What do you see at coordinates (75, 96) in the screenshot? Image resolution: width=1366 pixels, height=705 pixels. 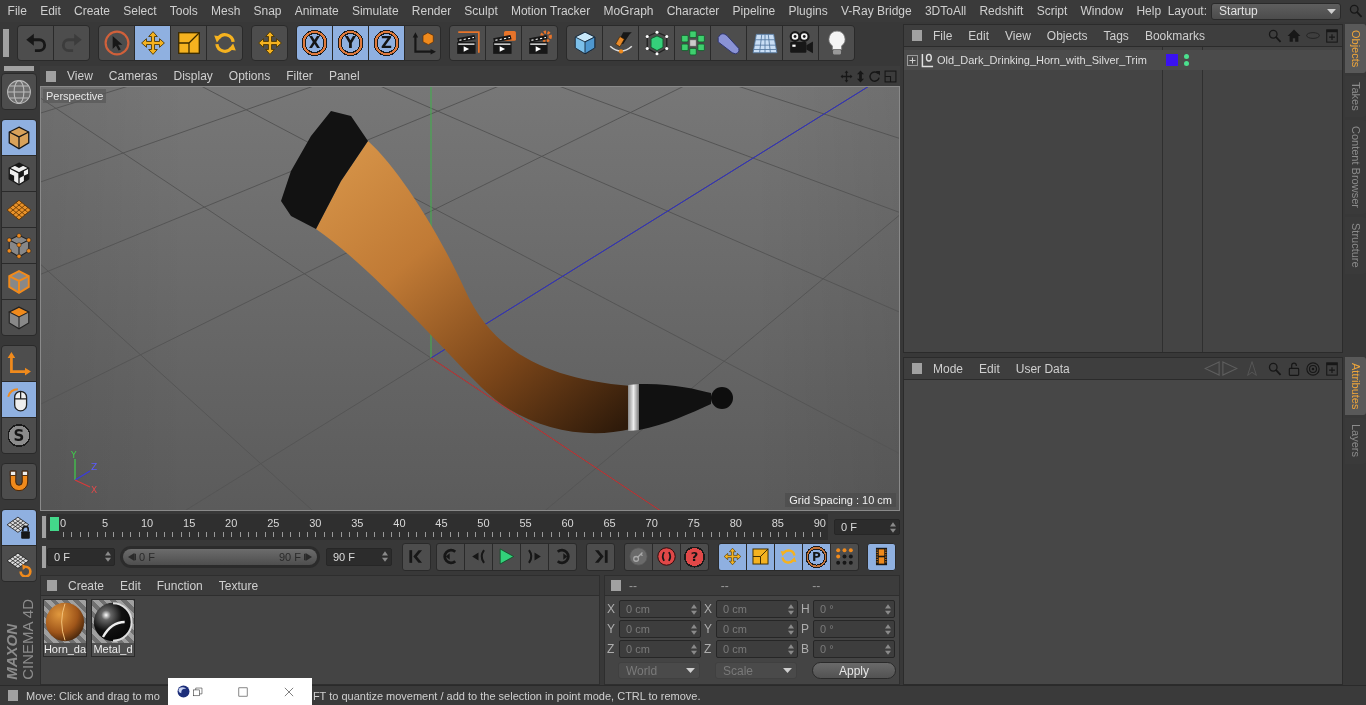 I see `camera-label: Perspective` at bounding box center [75, 96].